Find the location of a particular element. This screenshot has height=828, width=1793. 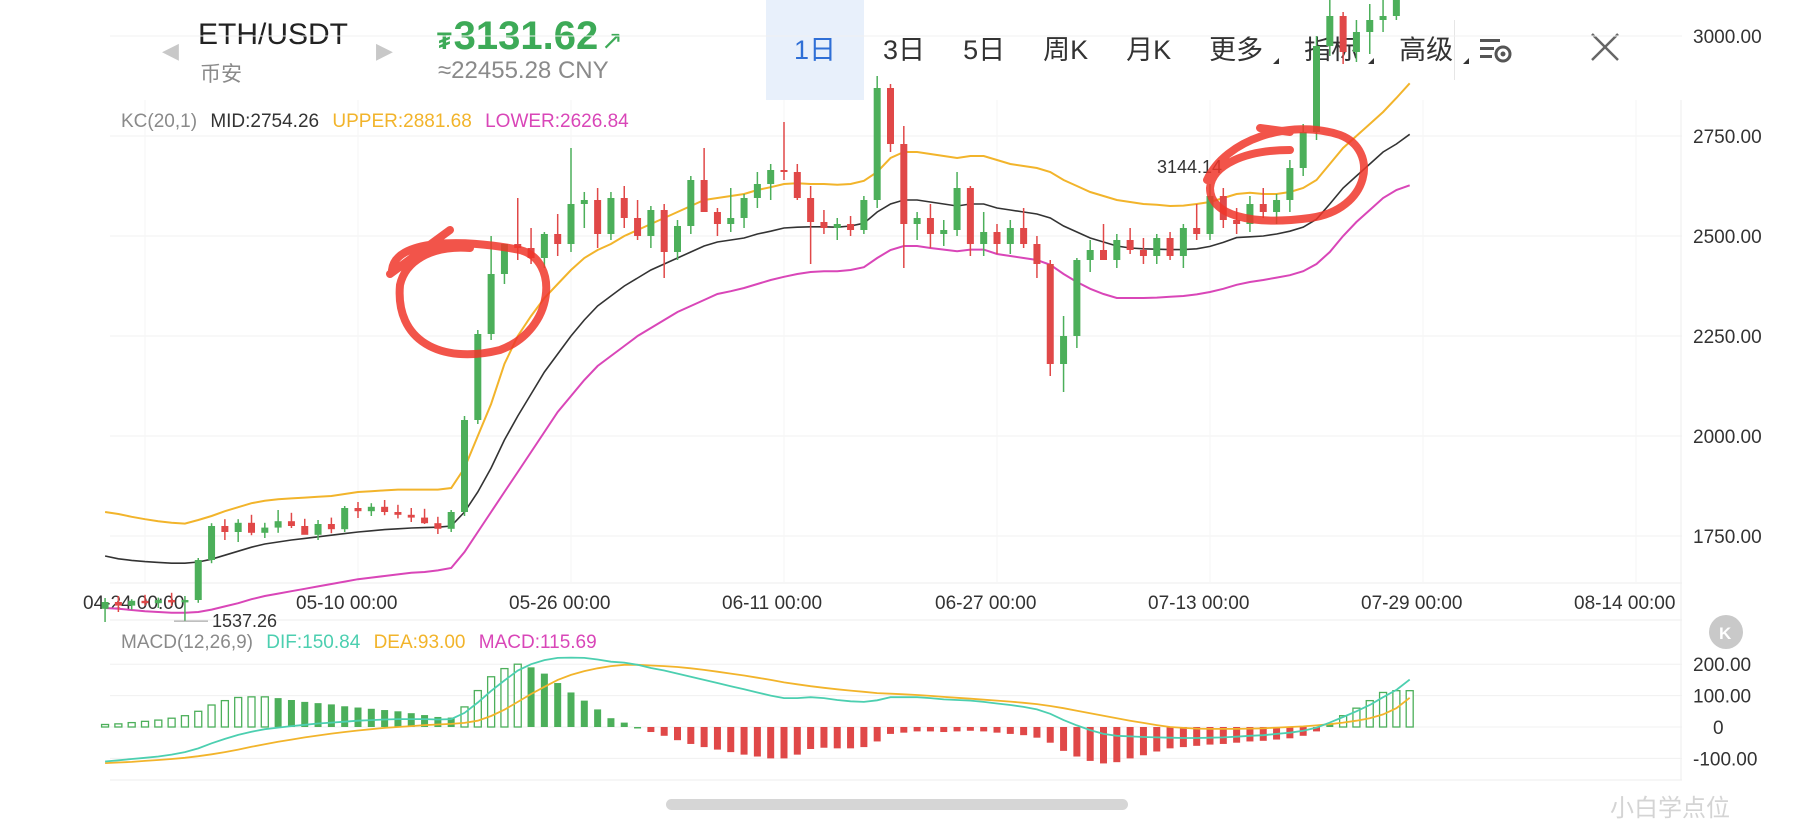

low-price-label: 1537.26 is located at coordinates (244, 621).